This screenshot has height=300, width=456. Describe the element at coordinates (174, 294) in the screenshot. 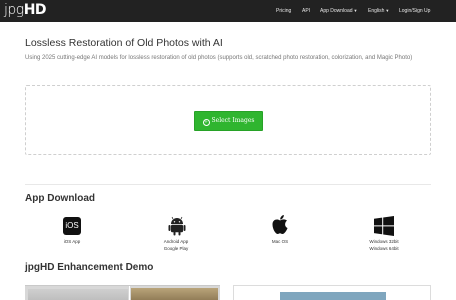

I see `demo-after-photo` at that location.